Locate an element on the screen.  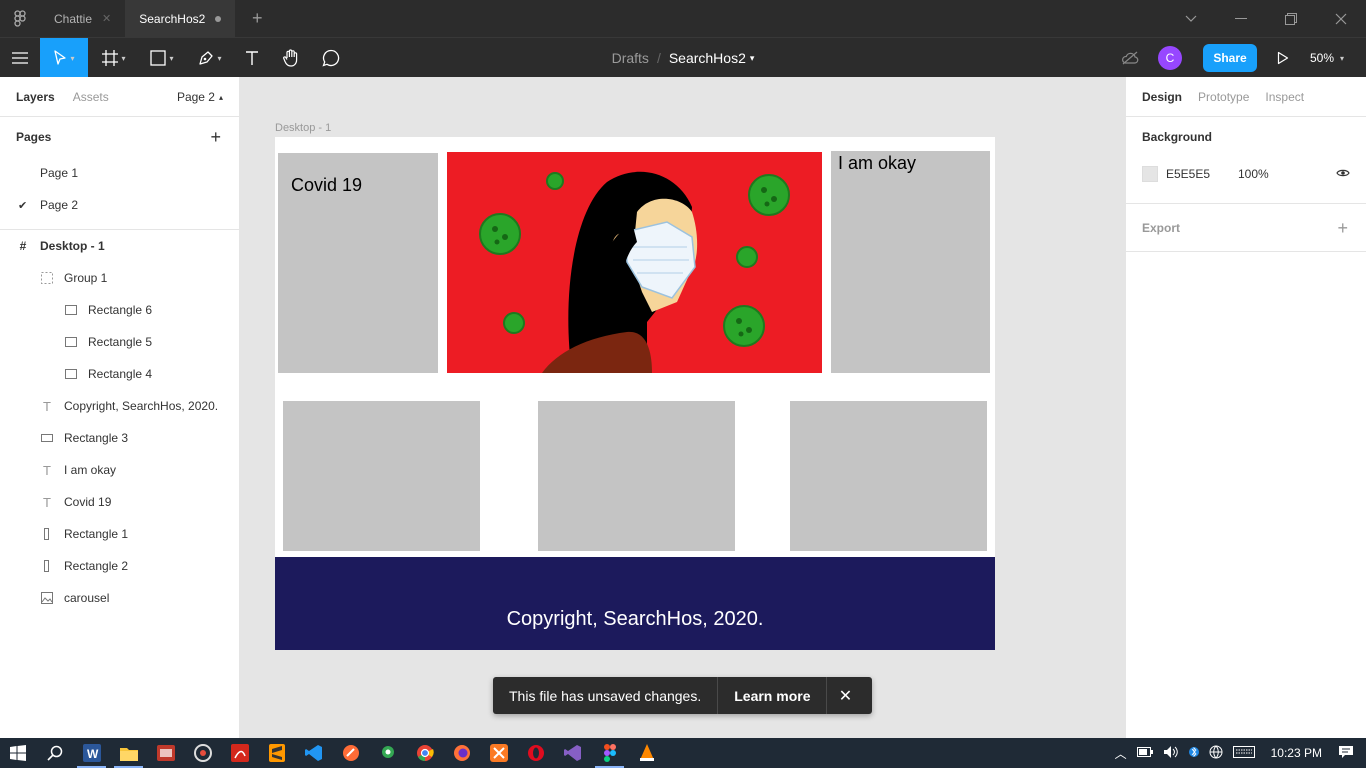
word-icon: W is located at coordinates (91, 753).